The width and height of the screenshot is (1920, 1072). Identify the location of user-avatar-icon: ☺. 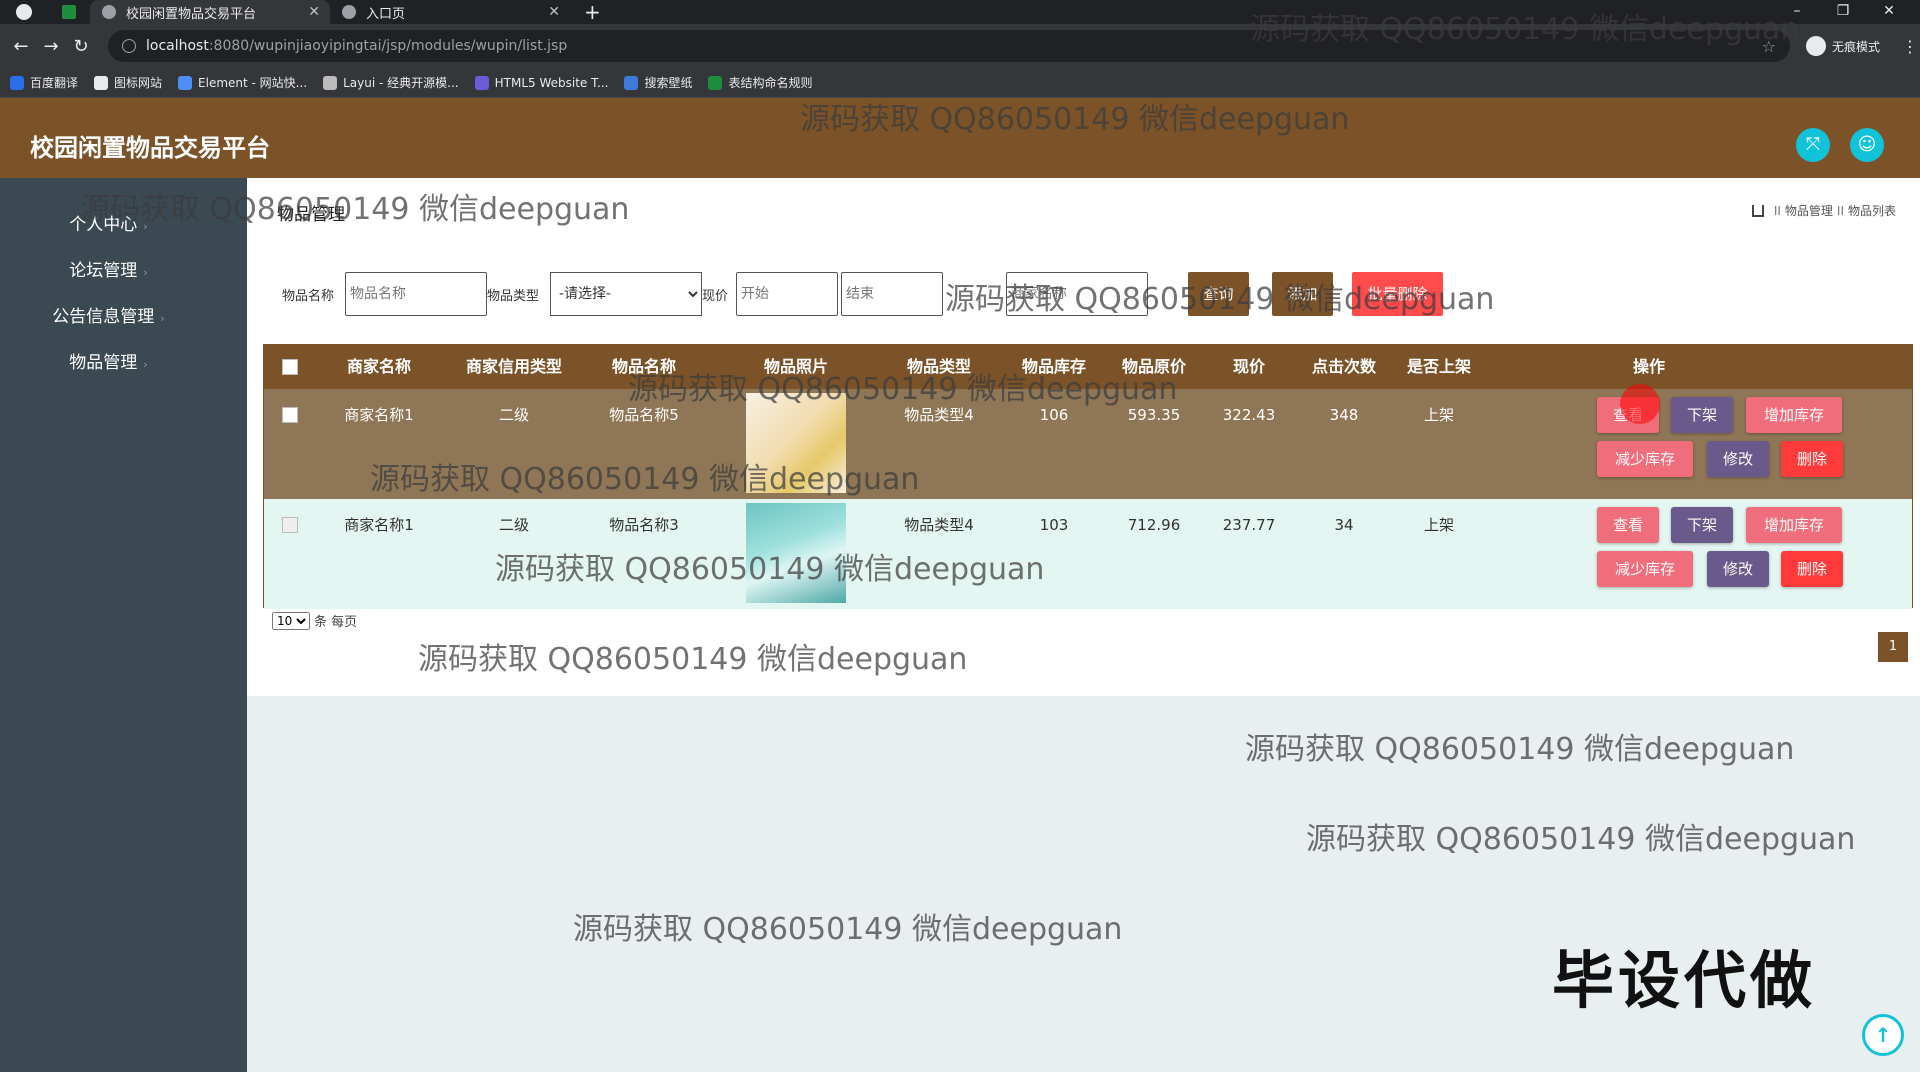
(1867, 145).